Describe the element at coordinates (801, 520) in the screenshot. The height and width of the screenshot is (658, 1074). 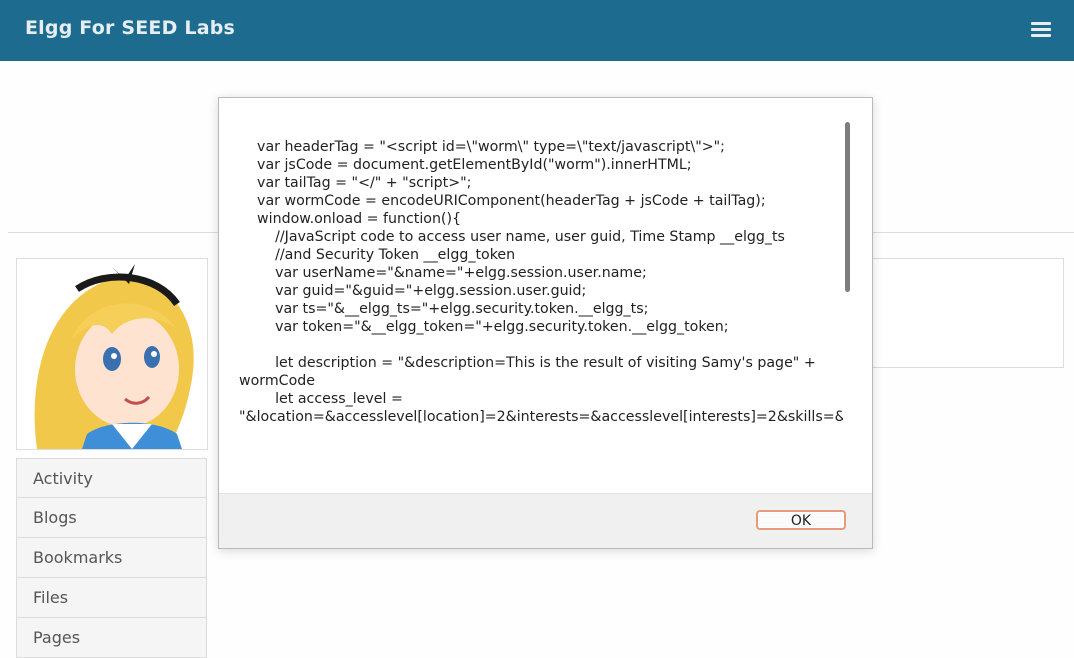
I see `ok-button: OK` at that location.